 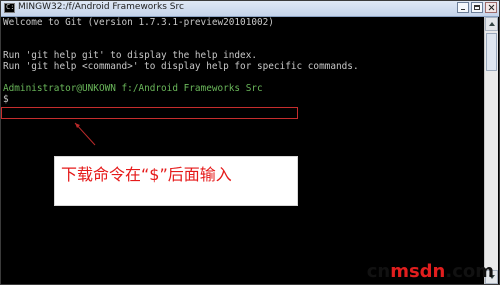 I want to click on window-controls, so click(x=477, y=7).